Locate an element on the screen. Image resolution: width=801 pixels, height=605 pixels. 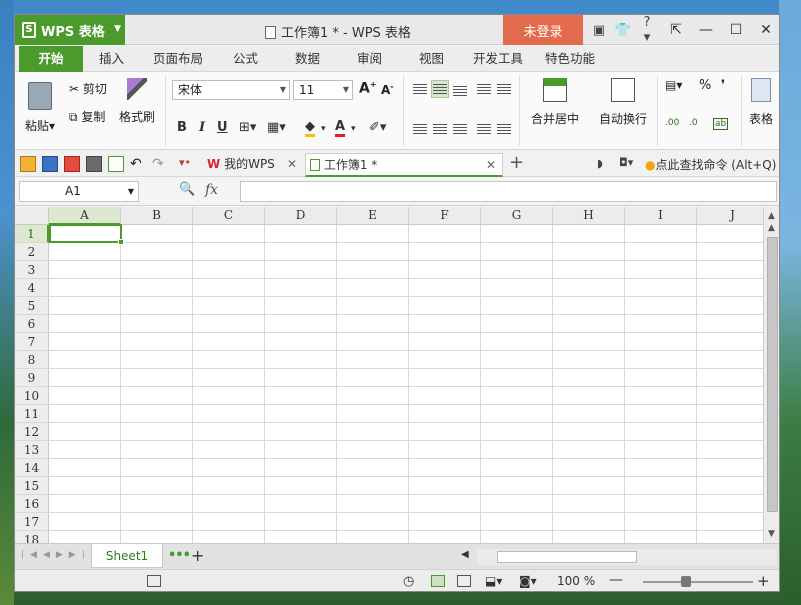
cell-style-icon: ▦▾ is located at coordinates (276, 127).